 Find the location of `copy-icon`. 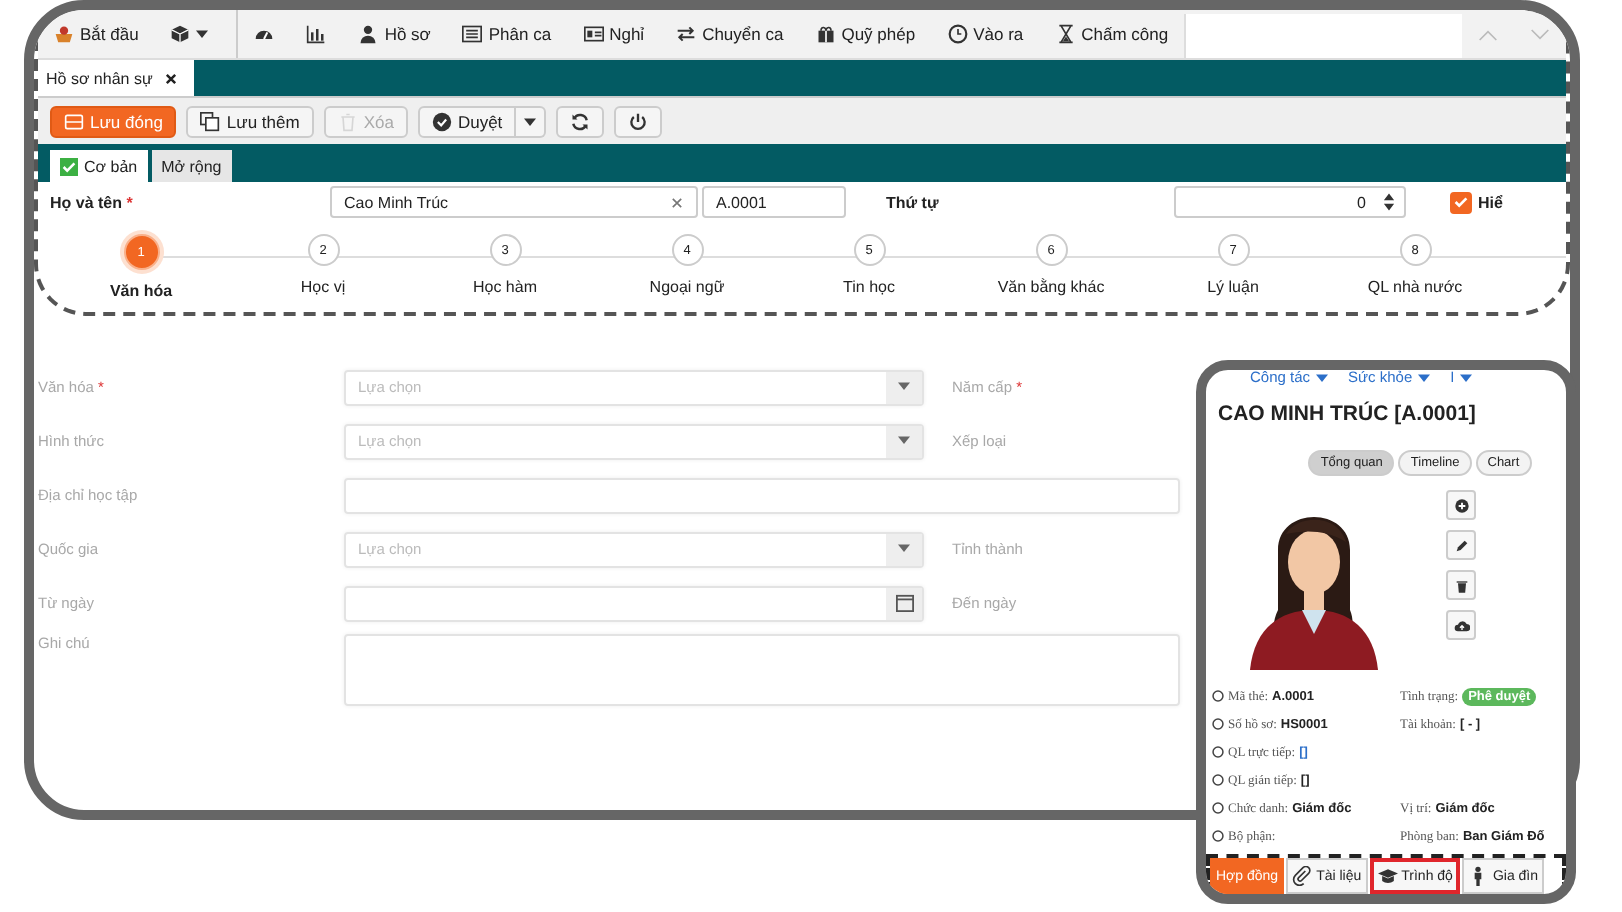

copy-icon is located at coordinates (210, 122).